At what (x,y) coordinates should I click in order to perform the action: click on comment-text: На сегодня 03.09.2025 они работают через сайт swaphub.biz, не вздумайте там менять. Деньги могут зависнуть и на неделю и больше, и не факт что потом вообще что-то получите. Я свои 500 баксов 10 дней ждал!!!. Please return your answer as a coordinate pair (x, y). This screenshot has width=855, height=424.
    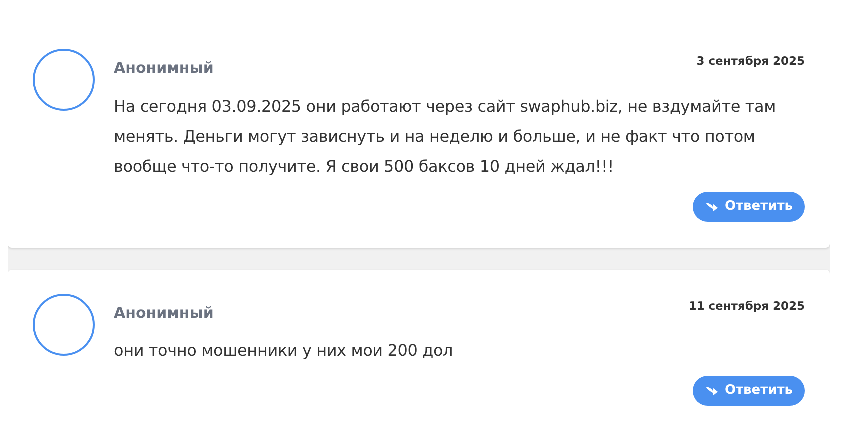
    Looking at the image, I should click on (445, 137).